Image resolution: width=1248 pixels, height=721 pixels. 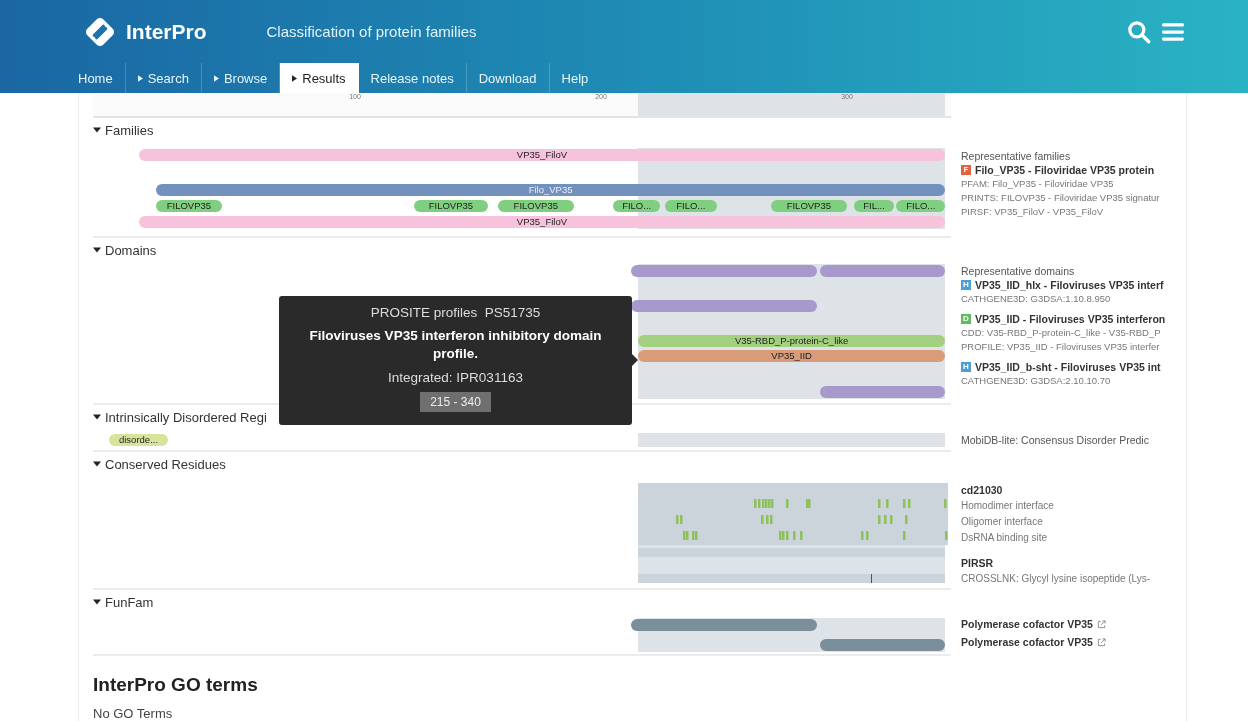 I want to click on range-label: 215 - 340, so click(x=455, y=402).